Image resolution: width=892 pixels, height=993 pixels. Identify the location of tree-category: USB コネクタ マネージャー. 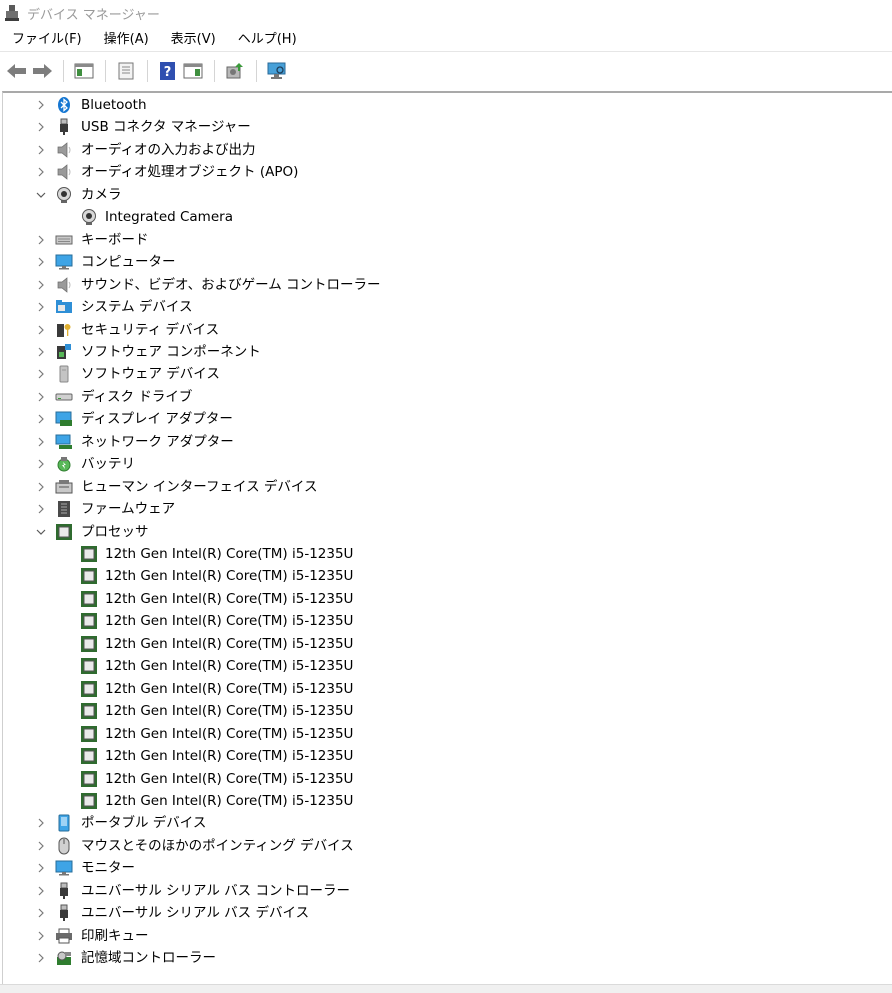
(443, 127).